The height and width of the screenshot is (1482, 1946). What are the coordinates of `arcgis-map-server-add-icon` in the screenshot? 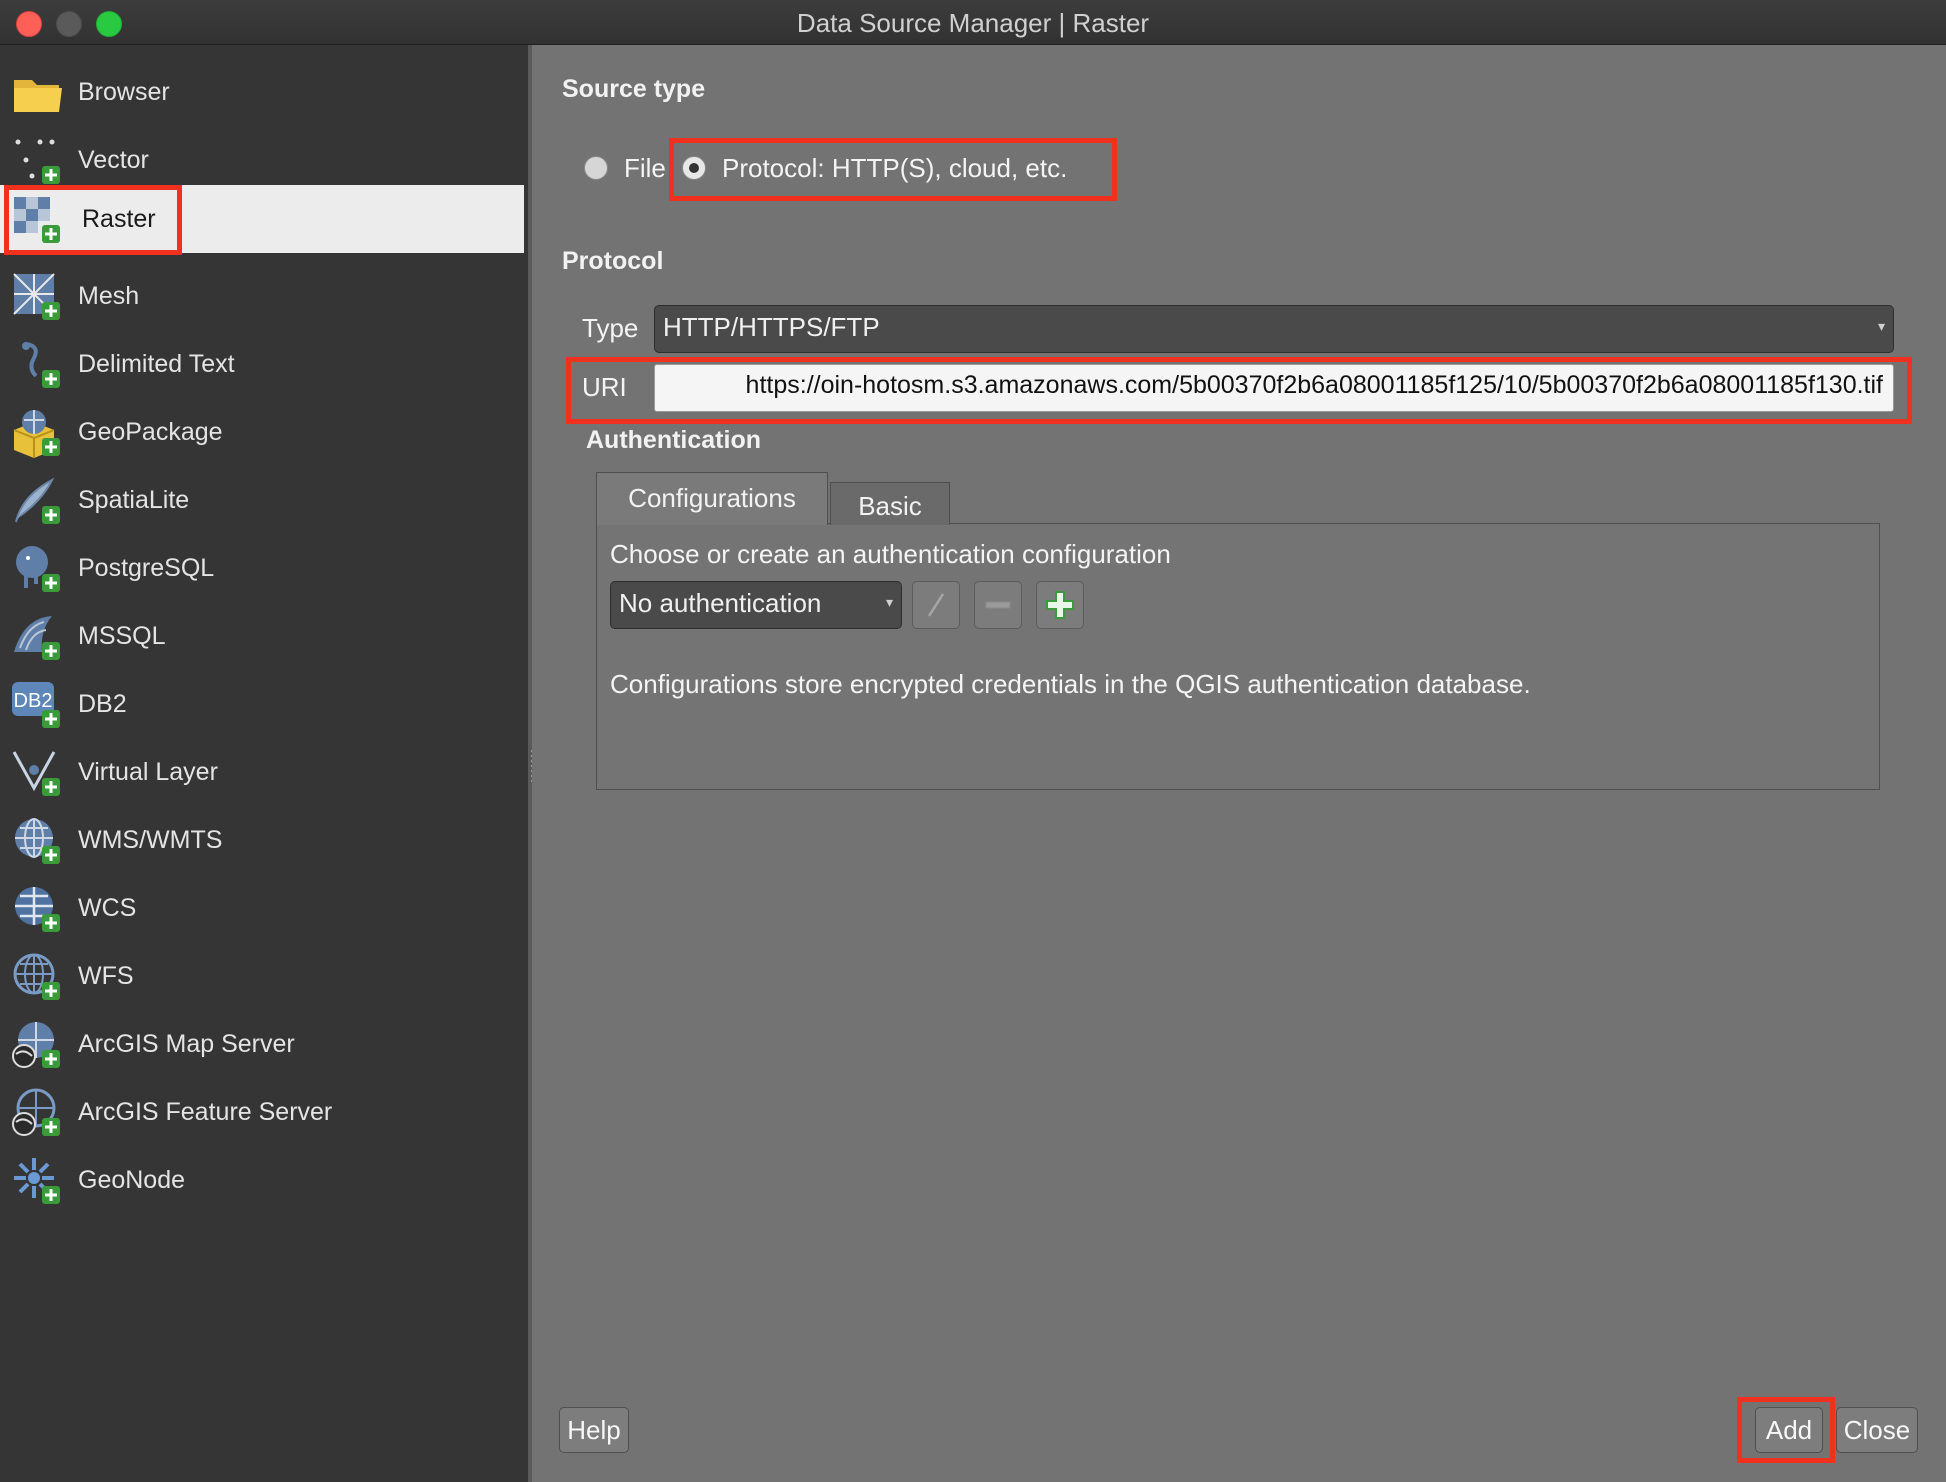 It's located at (38, 1045).